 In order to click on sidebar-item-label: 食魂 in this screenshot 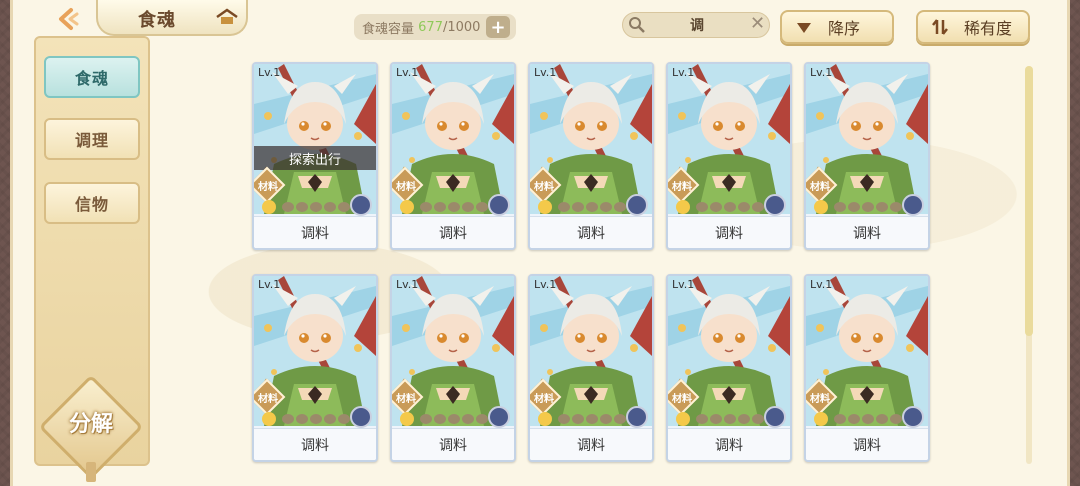, I will do `click(91, 78)`.